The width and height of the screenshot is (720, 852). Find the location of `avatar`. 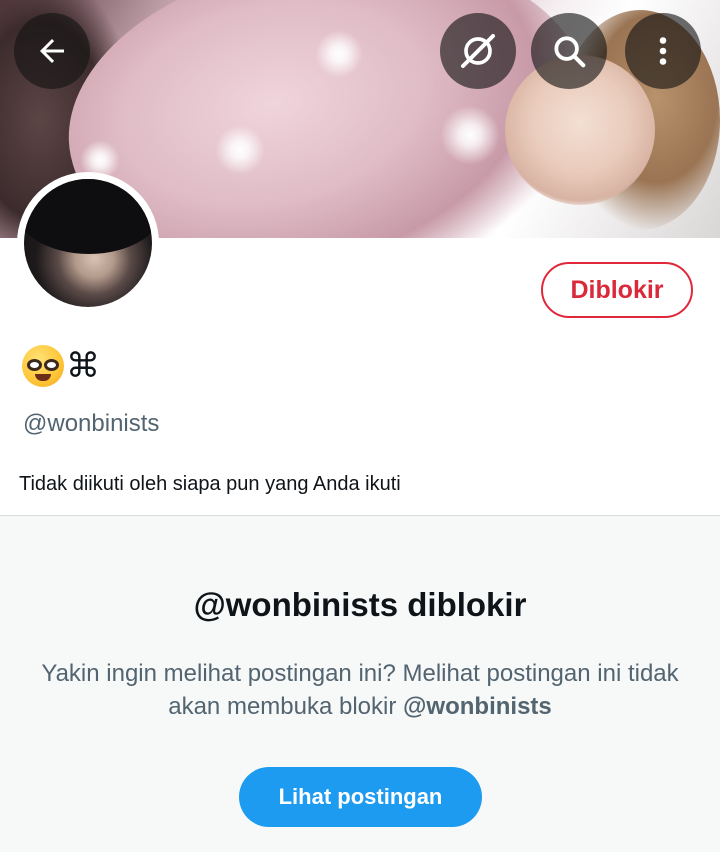

avatar is located at coordinates (88, 243).